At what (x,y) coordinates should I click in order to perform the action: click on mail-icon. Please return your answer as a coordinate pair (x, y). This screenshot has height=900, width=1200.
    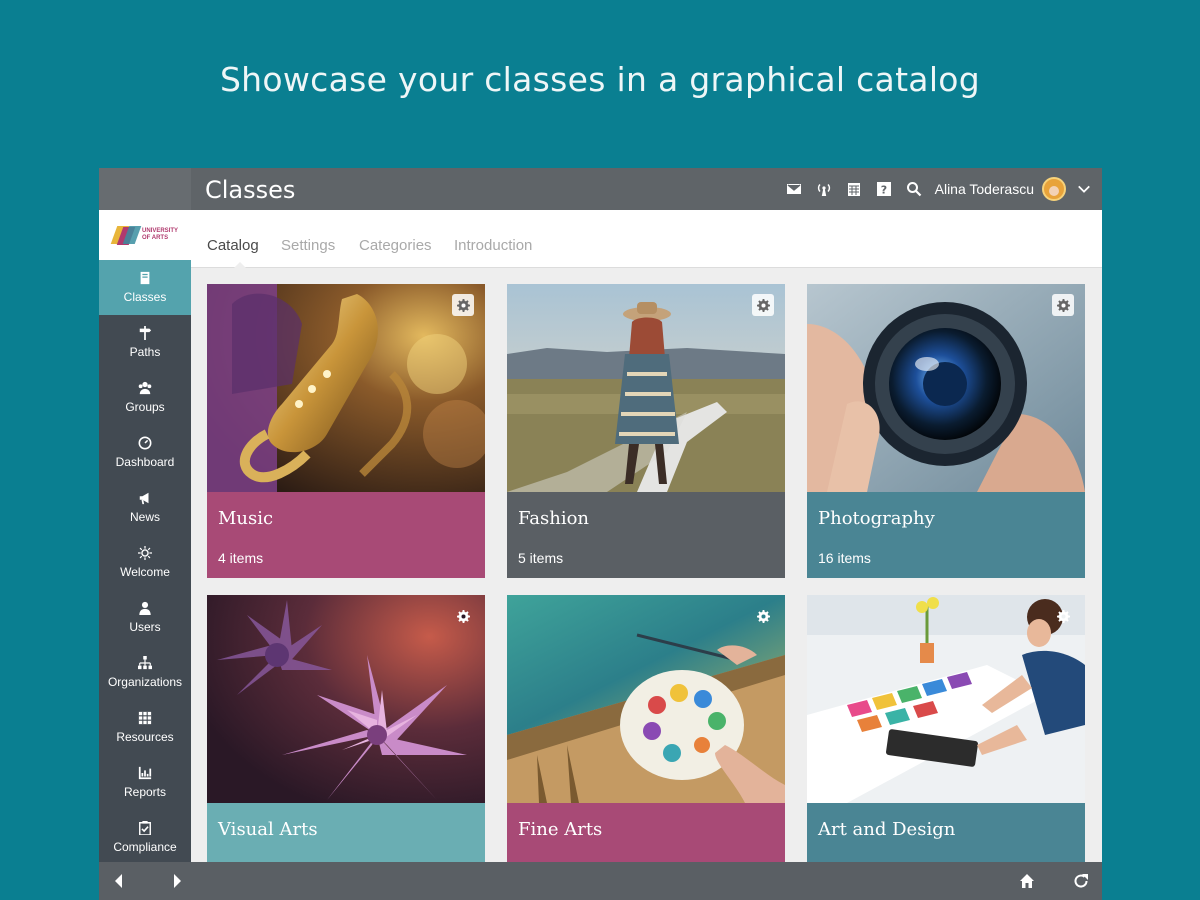
    Looking at the image, I should click on (794, 189).